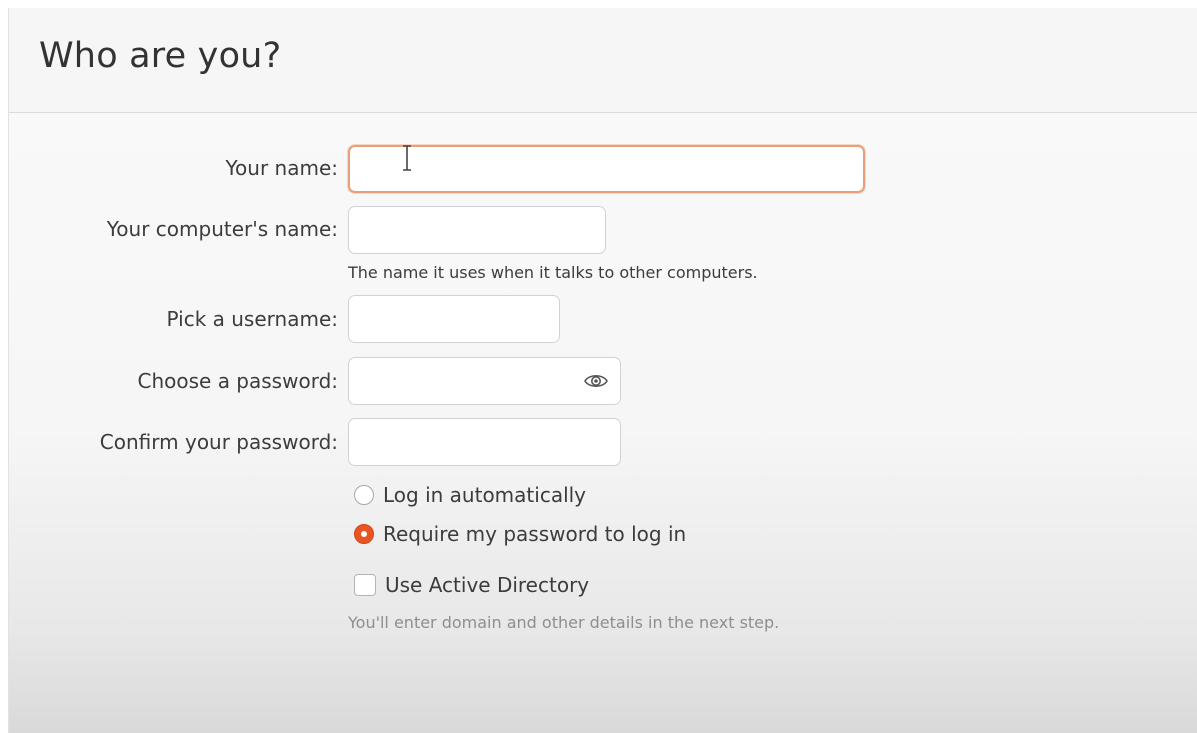 This screenshot has width=1197, height=733. I want to click on computer-name-field, so click(477, 230).